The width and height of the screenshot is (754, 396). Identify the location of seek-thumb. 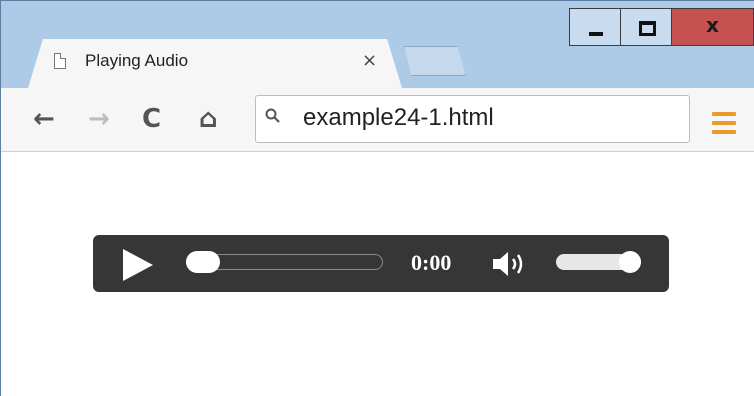
(203, 262).